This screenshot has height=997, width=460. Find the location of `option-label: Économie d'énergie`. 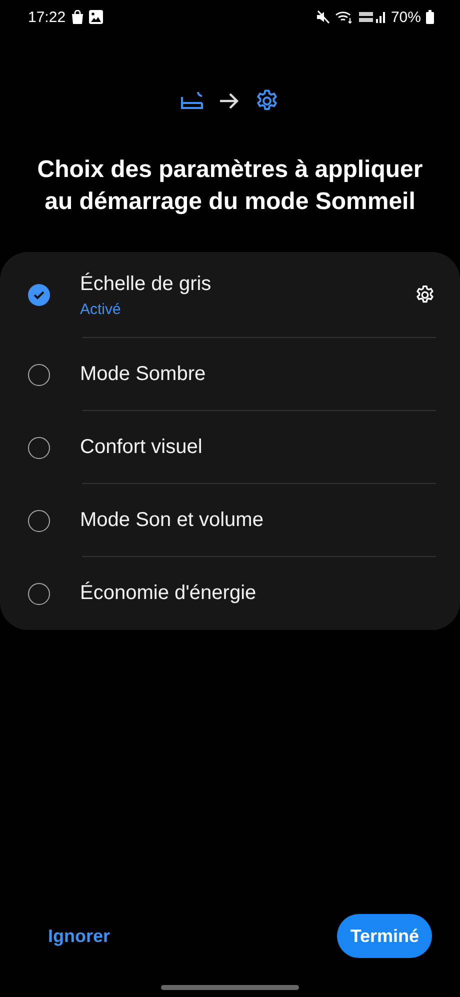

option-label: Économie d'énergie is located at coordinates (258, 593).